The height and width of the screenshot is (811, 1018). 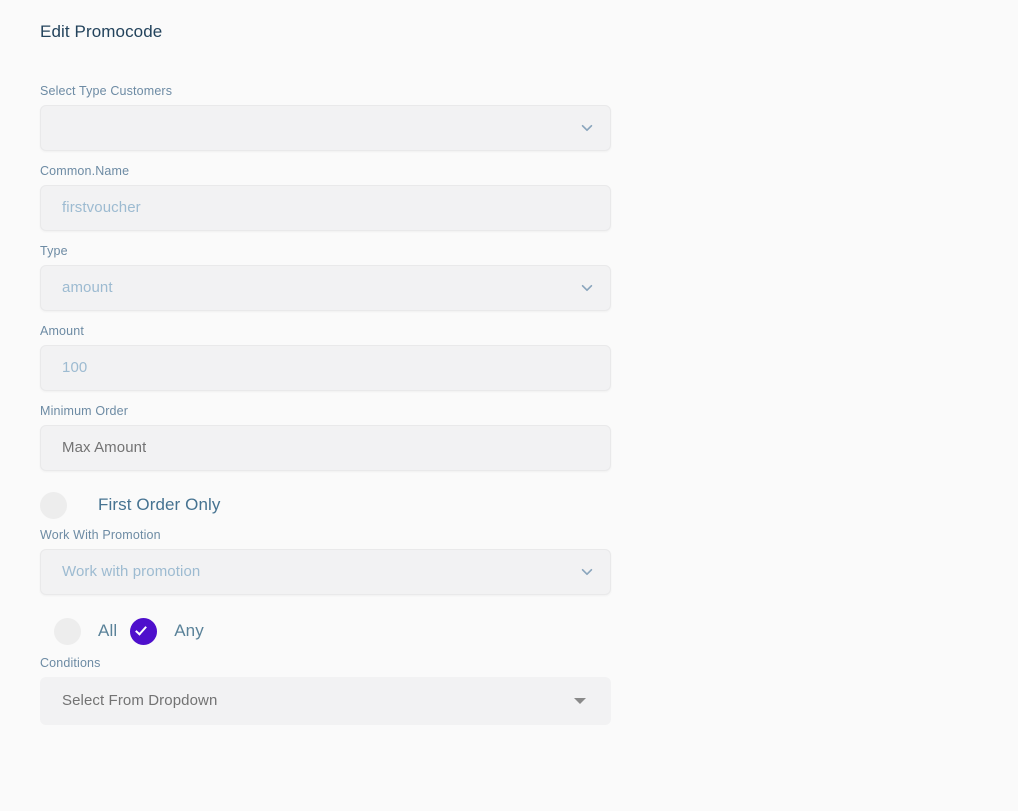 What do you see at coordinates (580, 701) in the screenshot?
I see `caret-down-icon` at bounding box center [580, 701].